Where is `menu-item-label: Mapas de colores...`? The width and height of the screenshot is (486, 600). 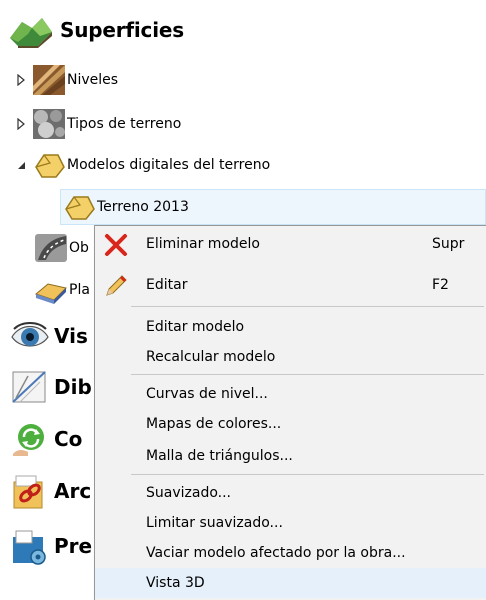
menu-item-label: Mapas de colores... is located at coordinates (214, 424).